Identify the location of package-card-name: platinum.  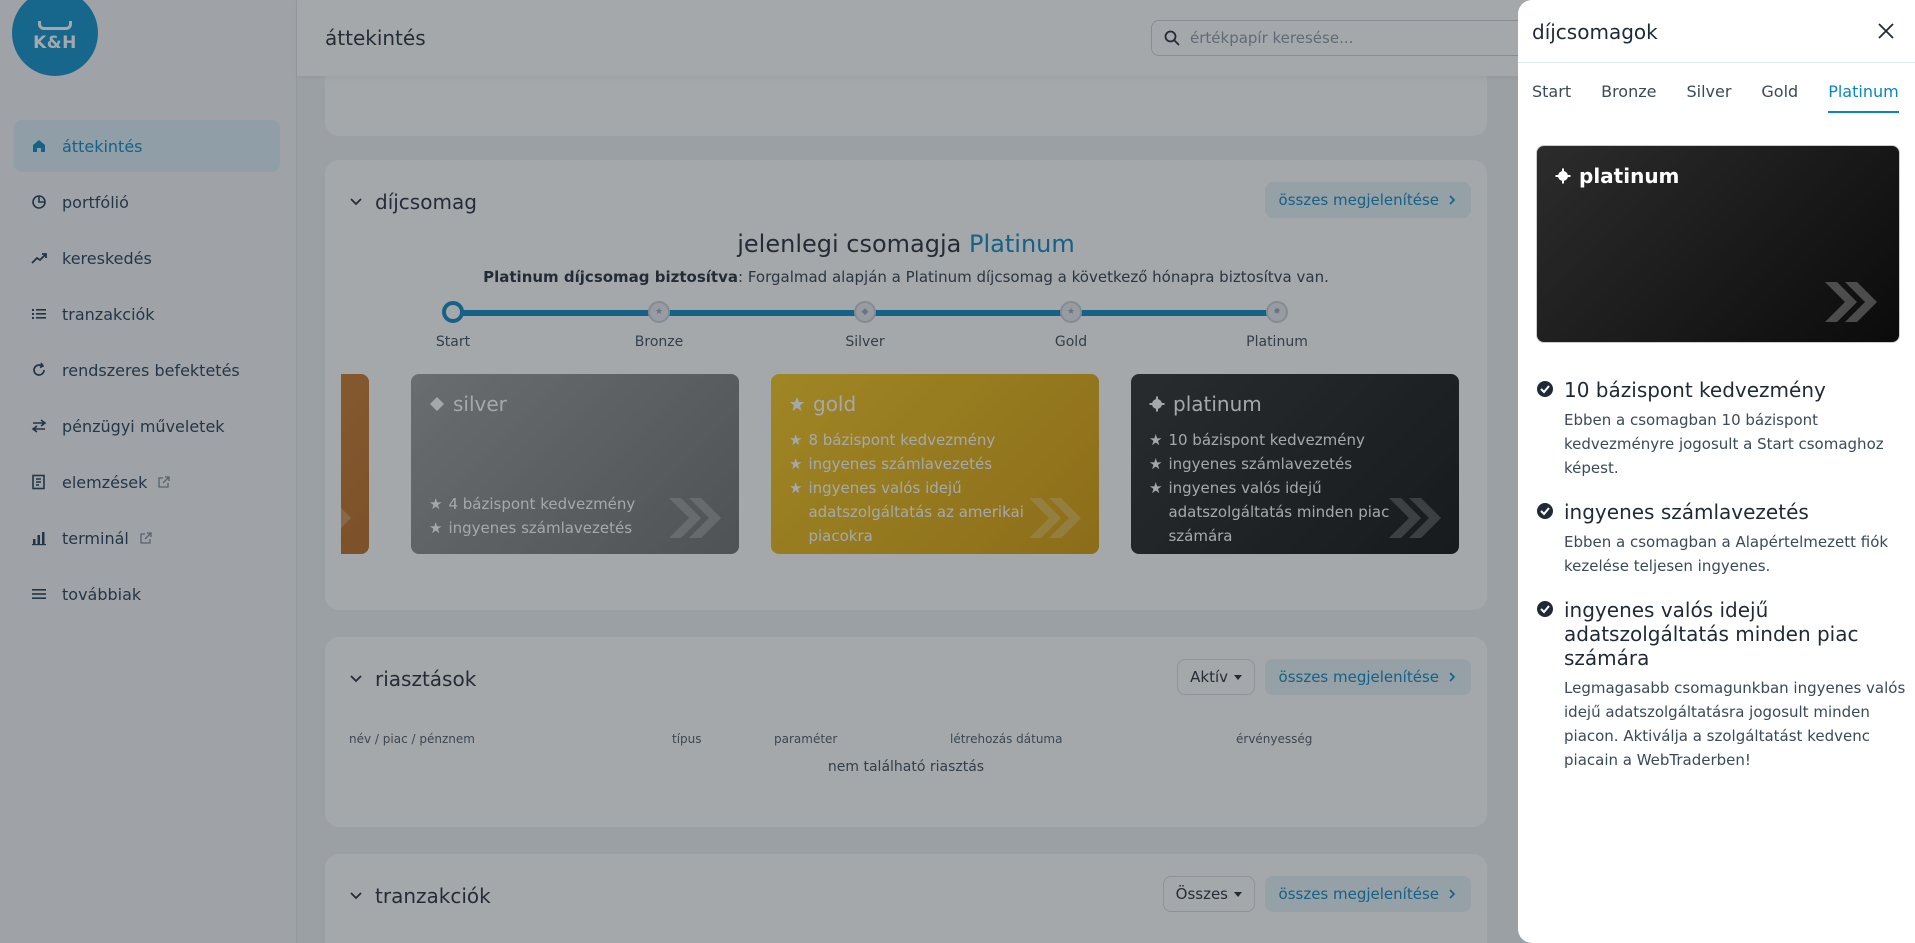
(1617, 176).